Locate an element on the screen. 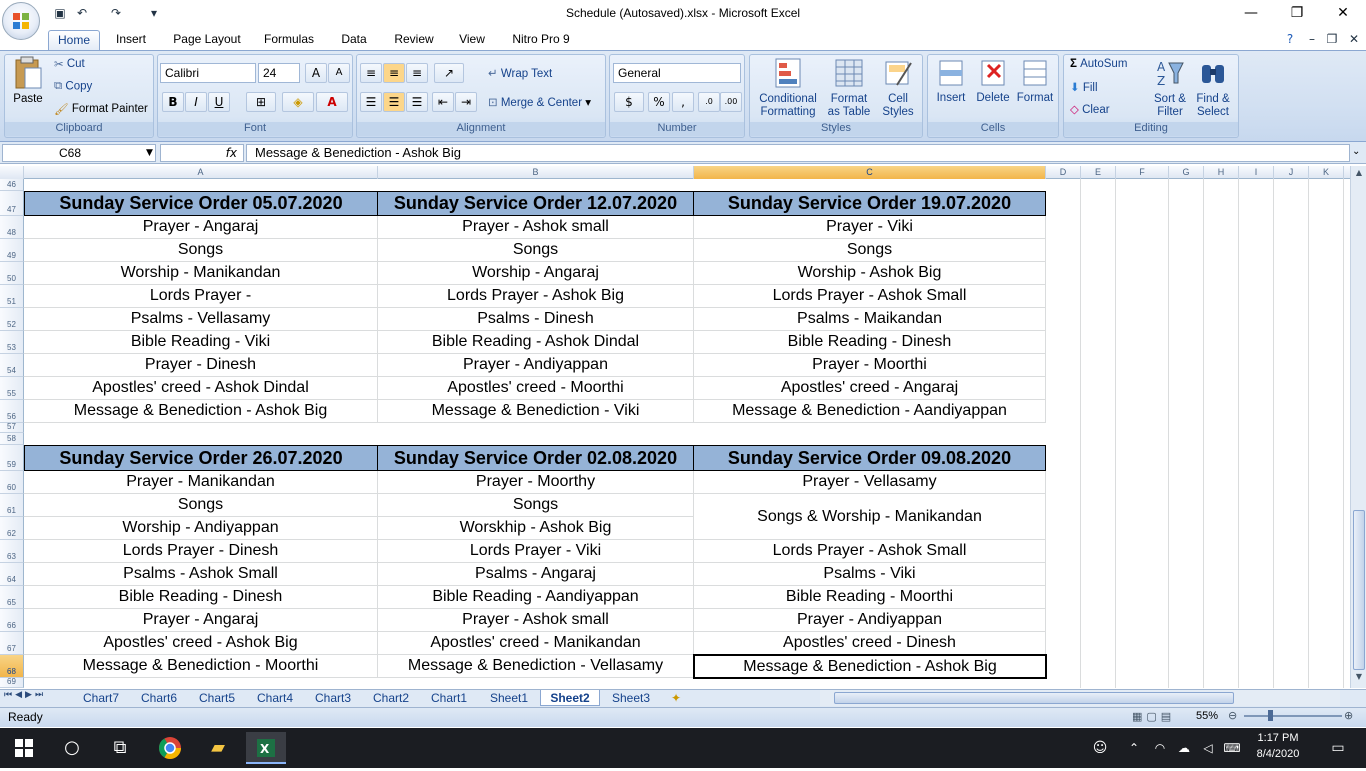 This screenshot has width=1366, height=771. schedule-cell: Psalms - Dinesh is located at coordinates (536, 319).